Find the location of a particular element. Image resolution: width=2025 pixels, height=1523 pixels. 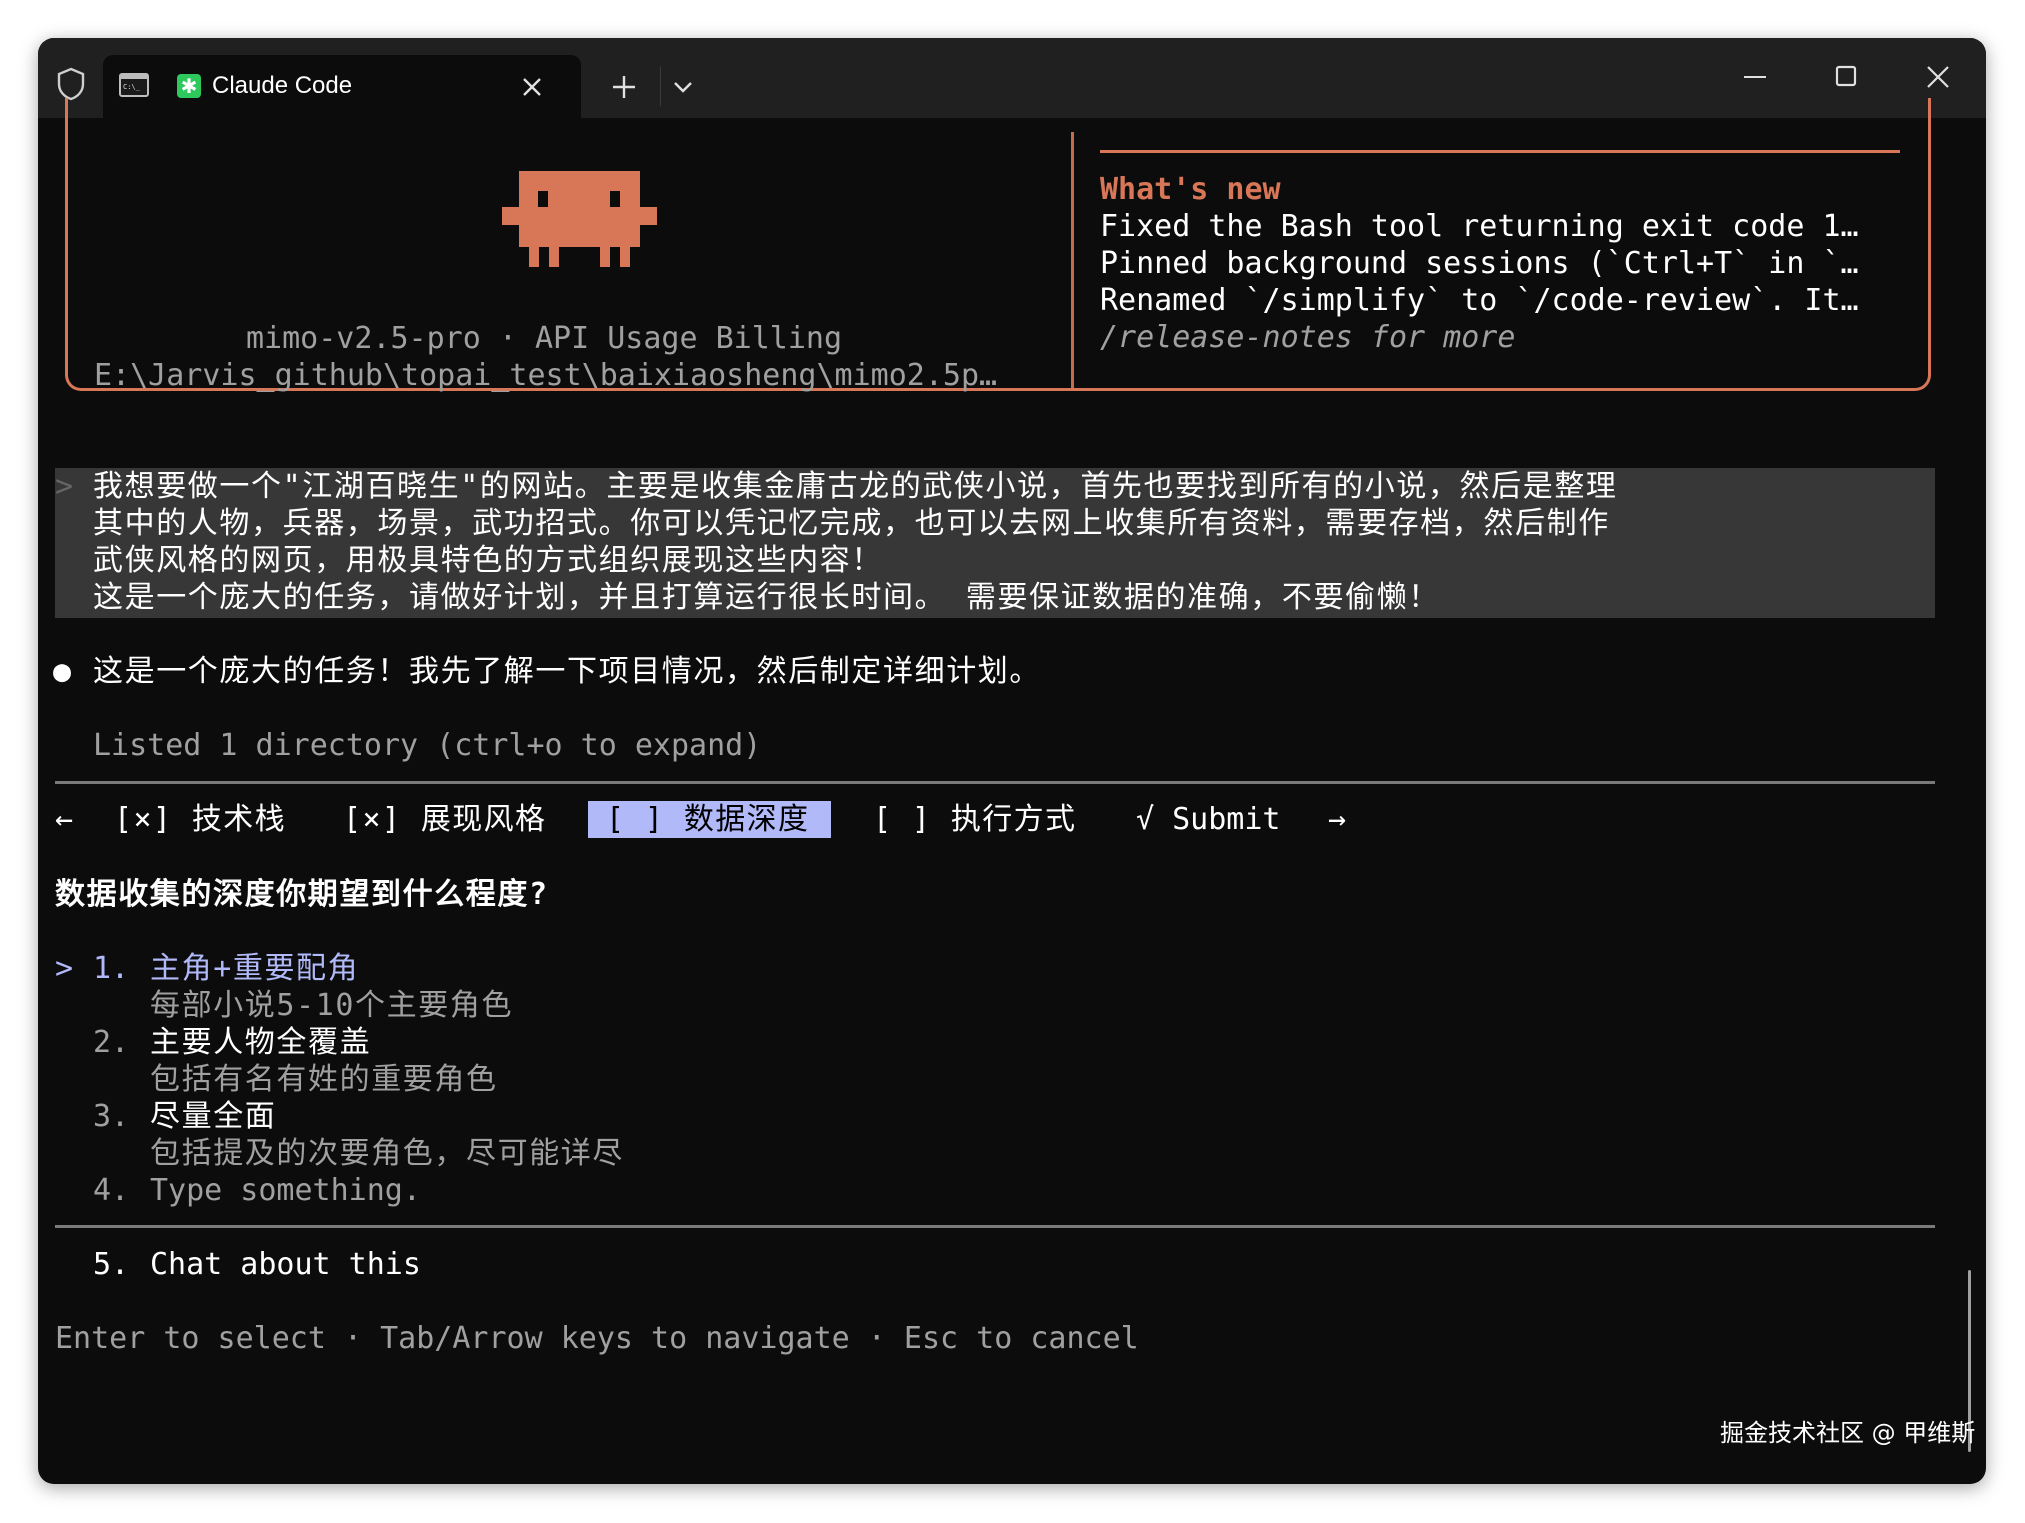

tool-result: Listed 1 directory (ctrl+o to expand) is located at coordinates (427, 745).